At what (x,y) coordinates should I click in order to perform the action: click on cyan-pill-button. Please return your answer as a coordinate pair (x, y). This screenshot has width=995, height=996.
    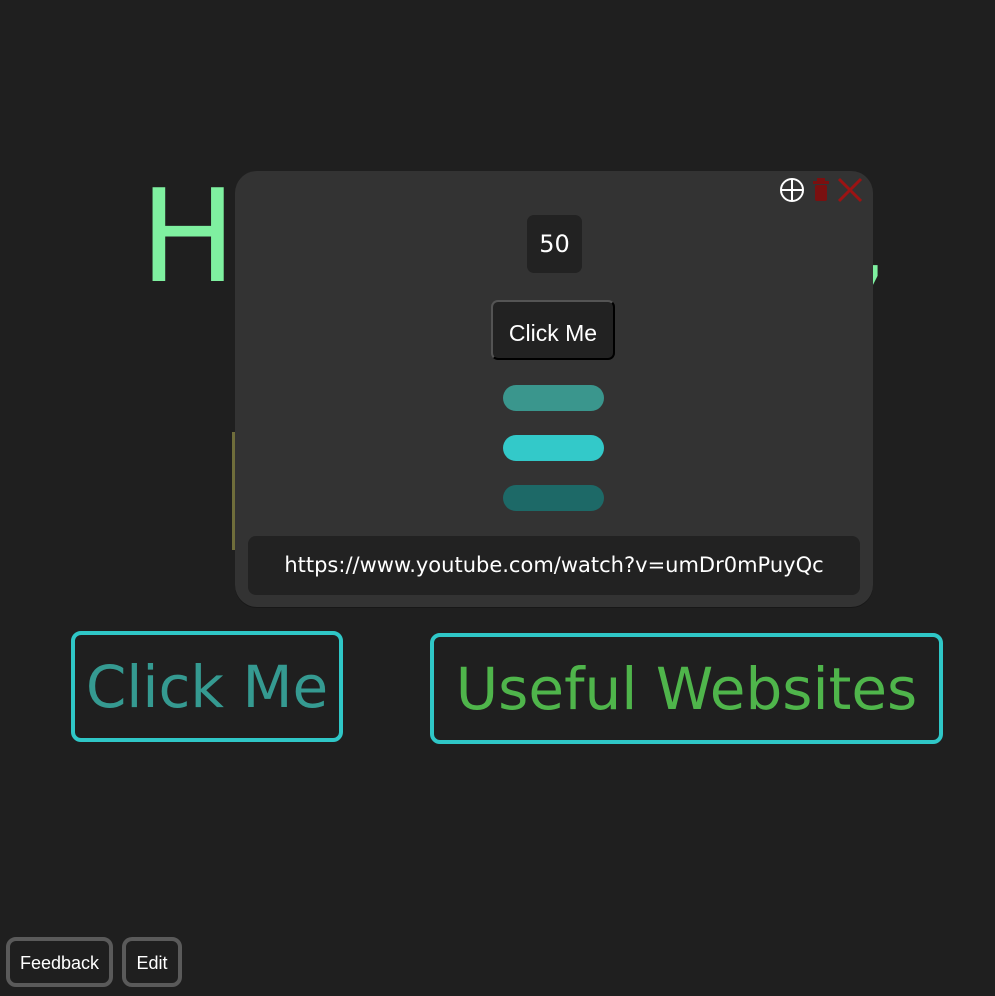
    Looking at the image, I should click on (553, 448).